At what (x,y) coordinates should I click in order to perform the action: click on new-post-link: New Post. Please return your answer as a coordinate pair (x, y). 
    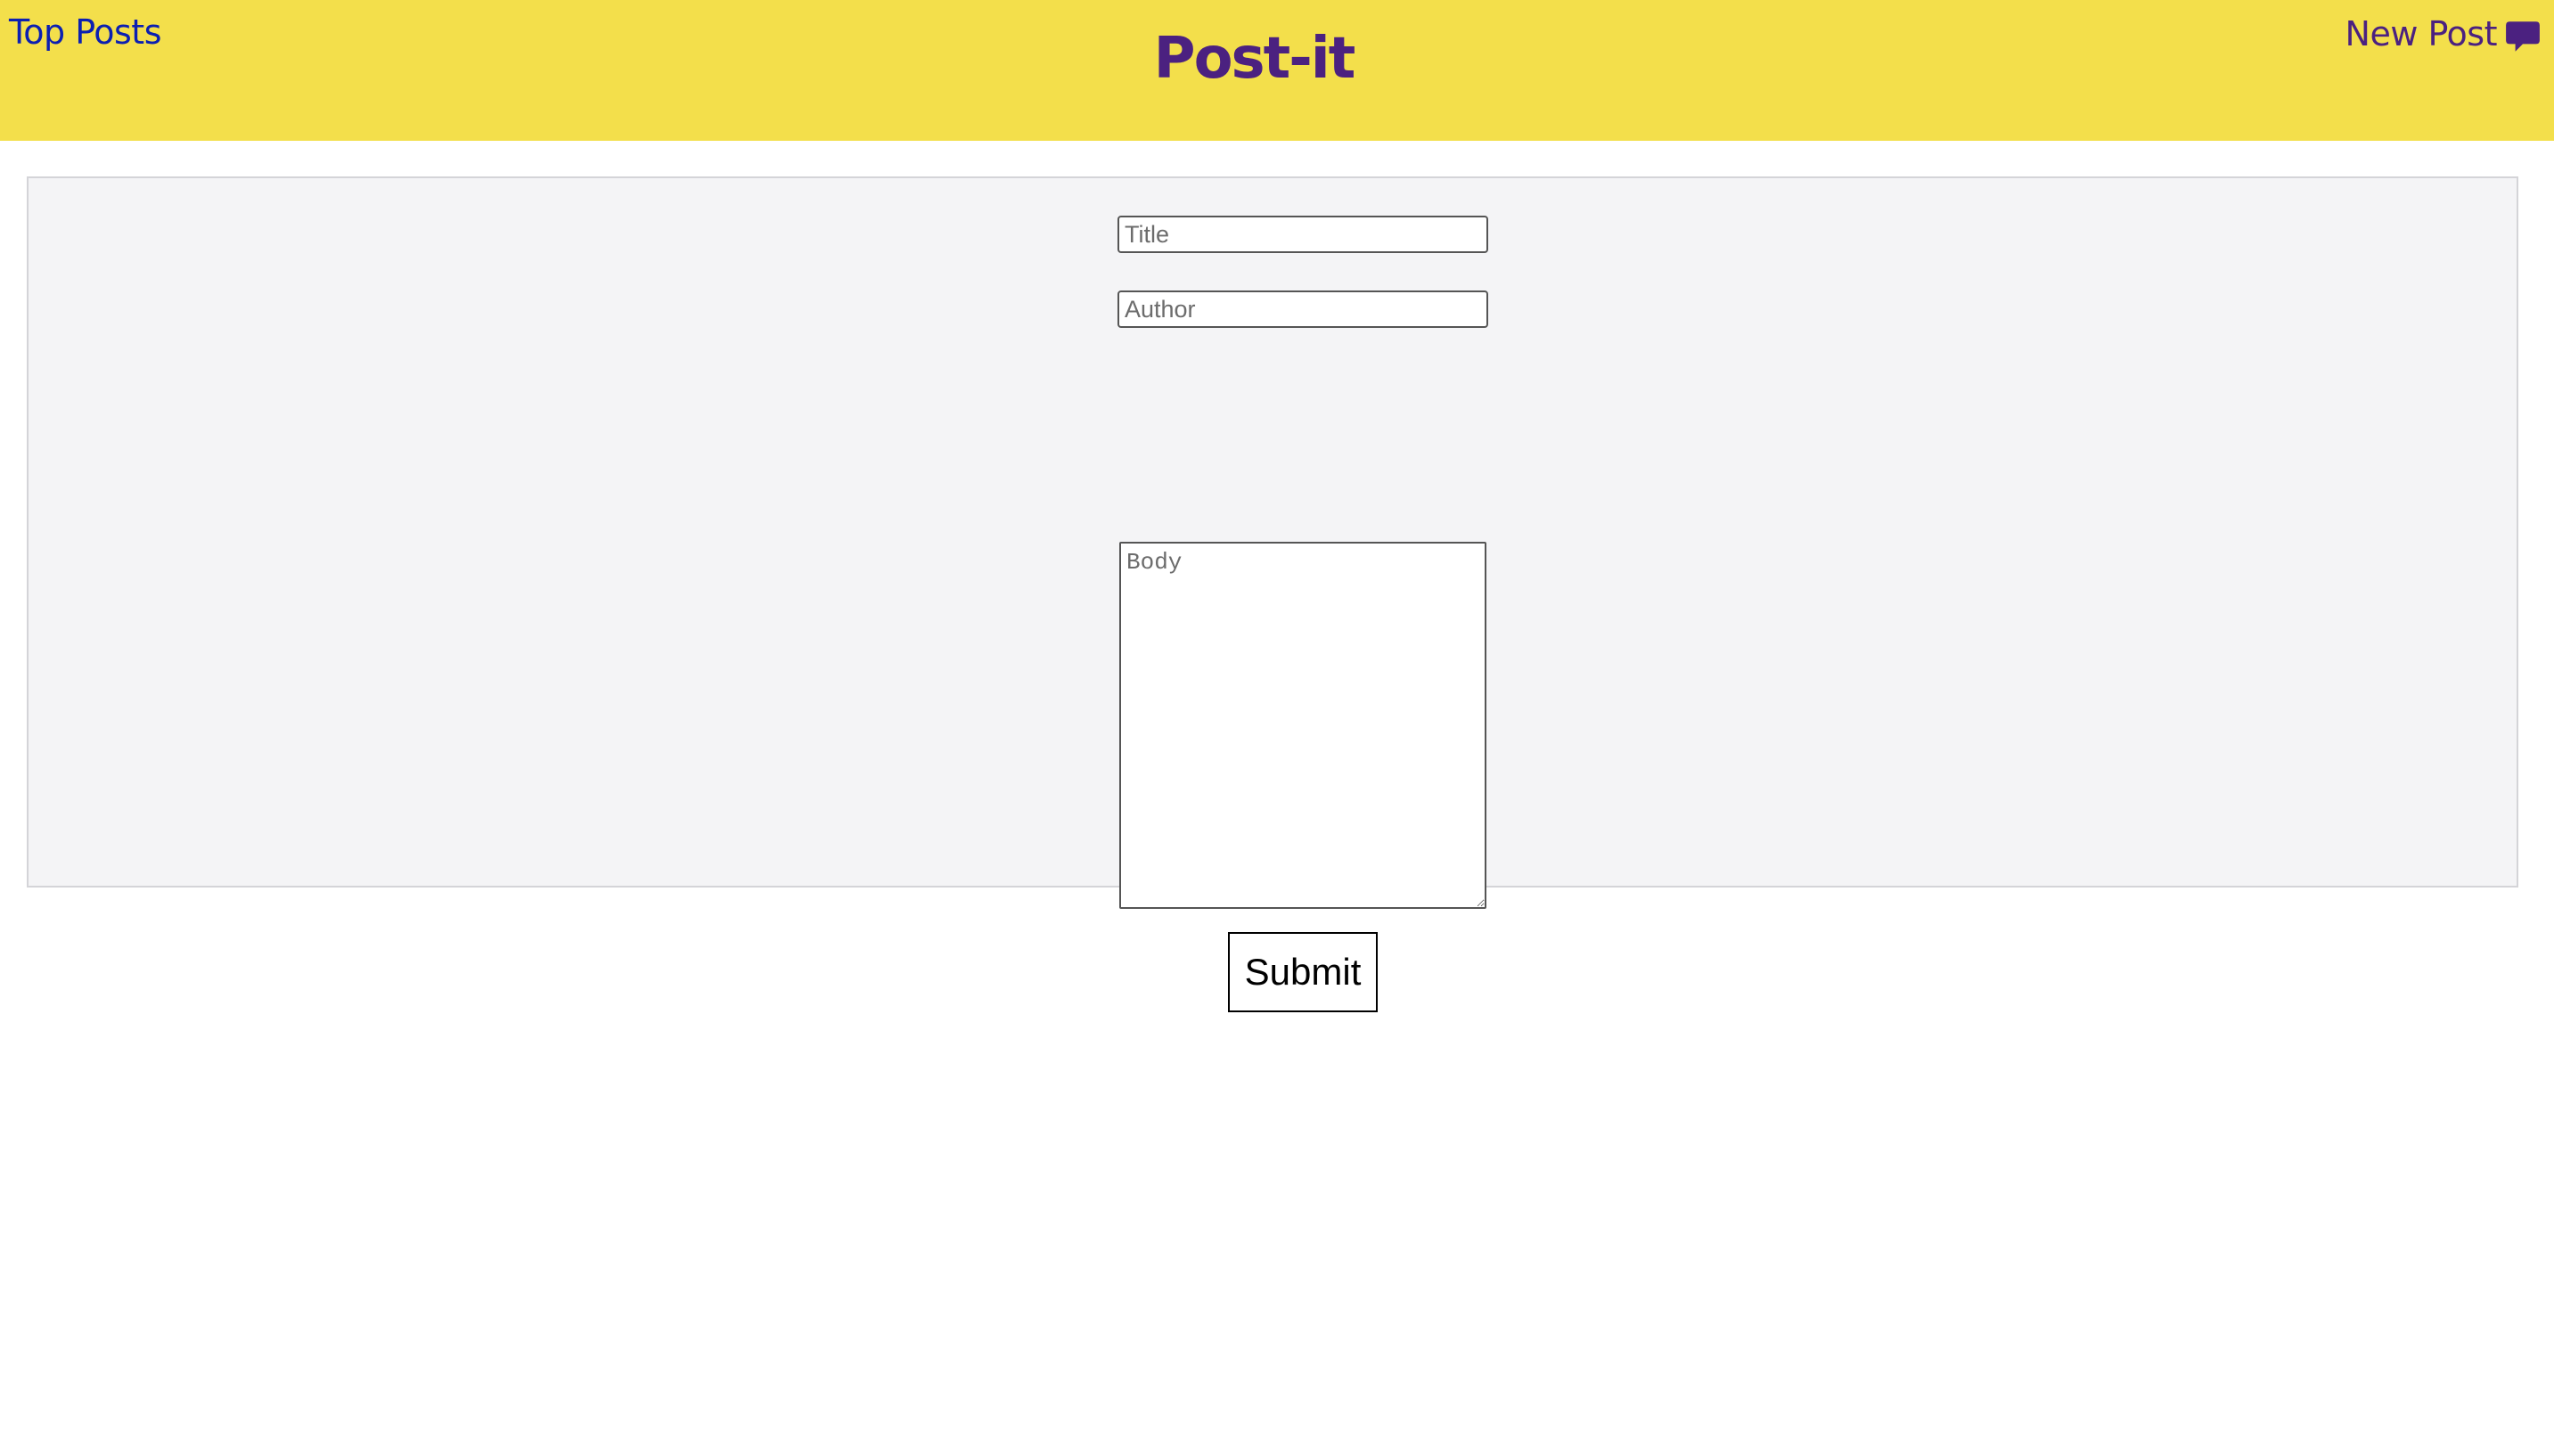
    Looking at the image, I should click on (2443, 34).